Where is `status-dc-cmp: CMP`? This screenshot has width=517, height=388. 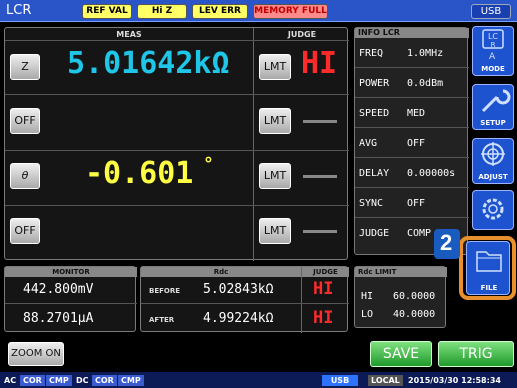 status-dc-cmp: CMP is located at coordinates (131, 380).